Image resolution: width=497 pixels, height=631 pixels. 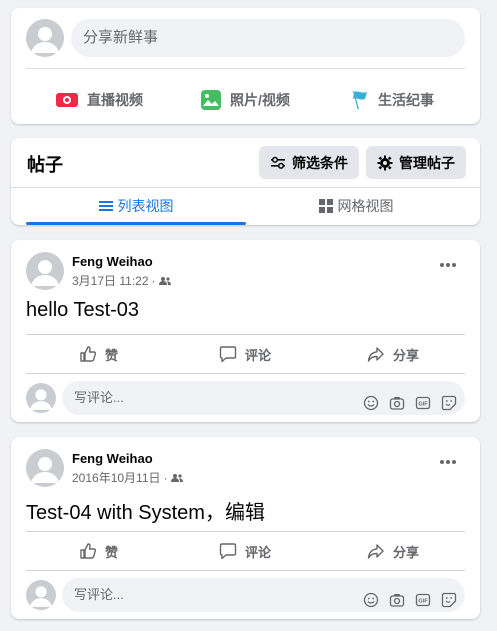 I want to click on flag-icon, so click(x=360, y=100).